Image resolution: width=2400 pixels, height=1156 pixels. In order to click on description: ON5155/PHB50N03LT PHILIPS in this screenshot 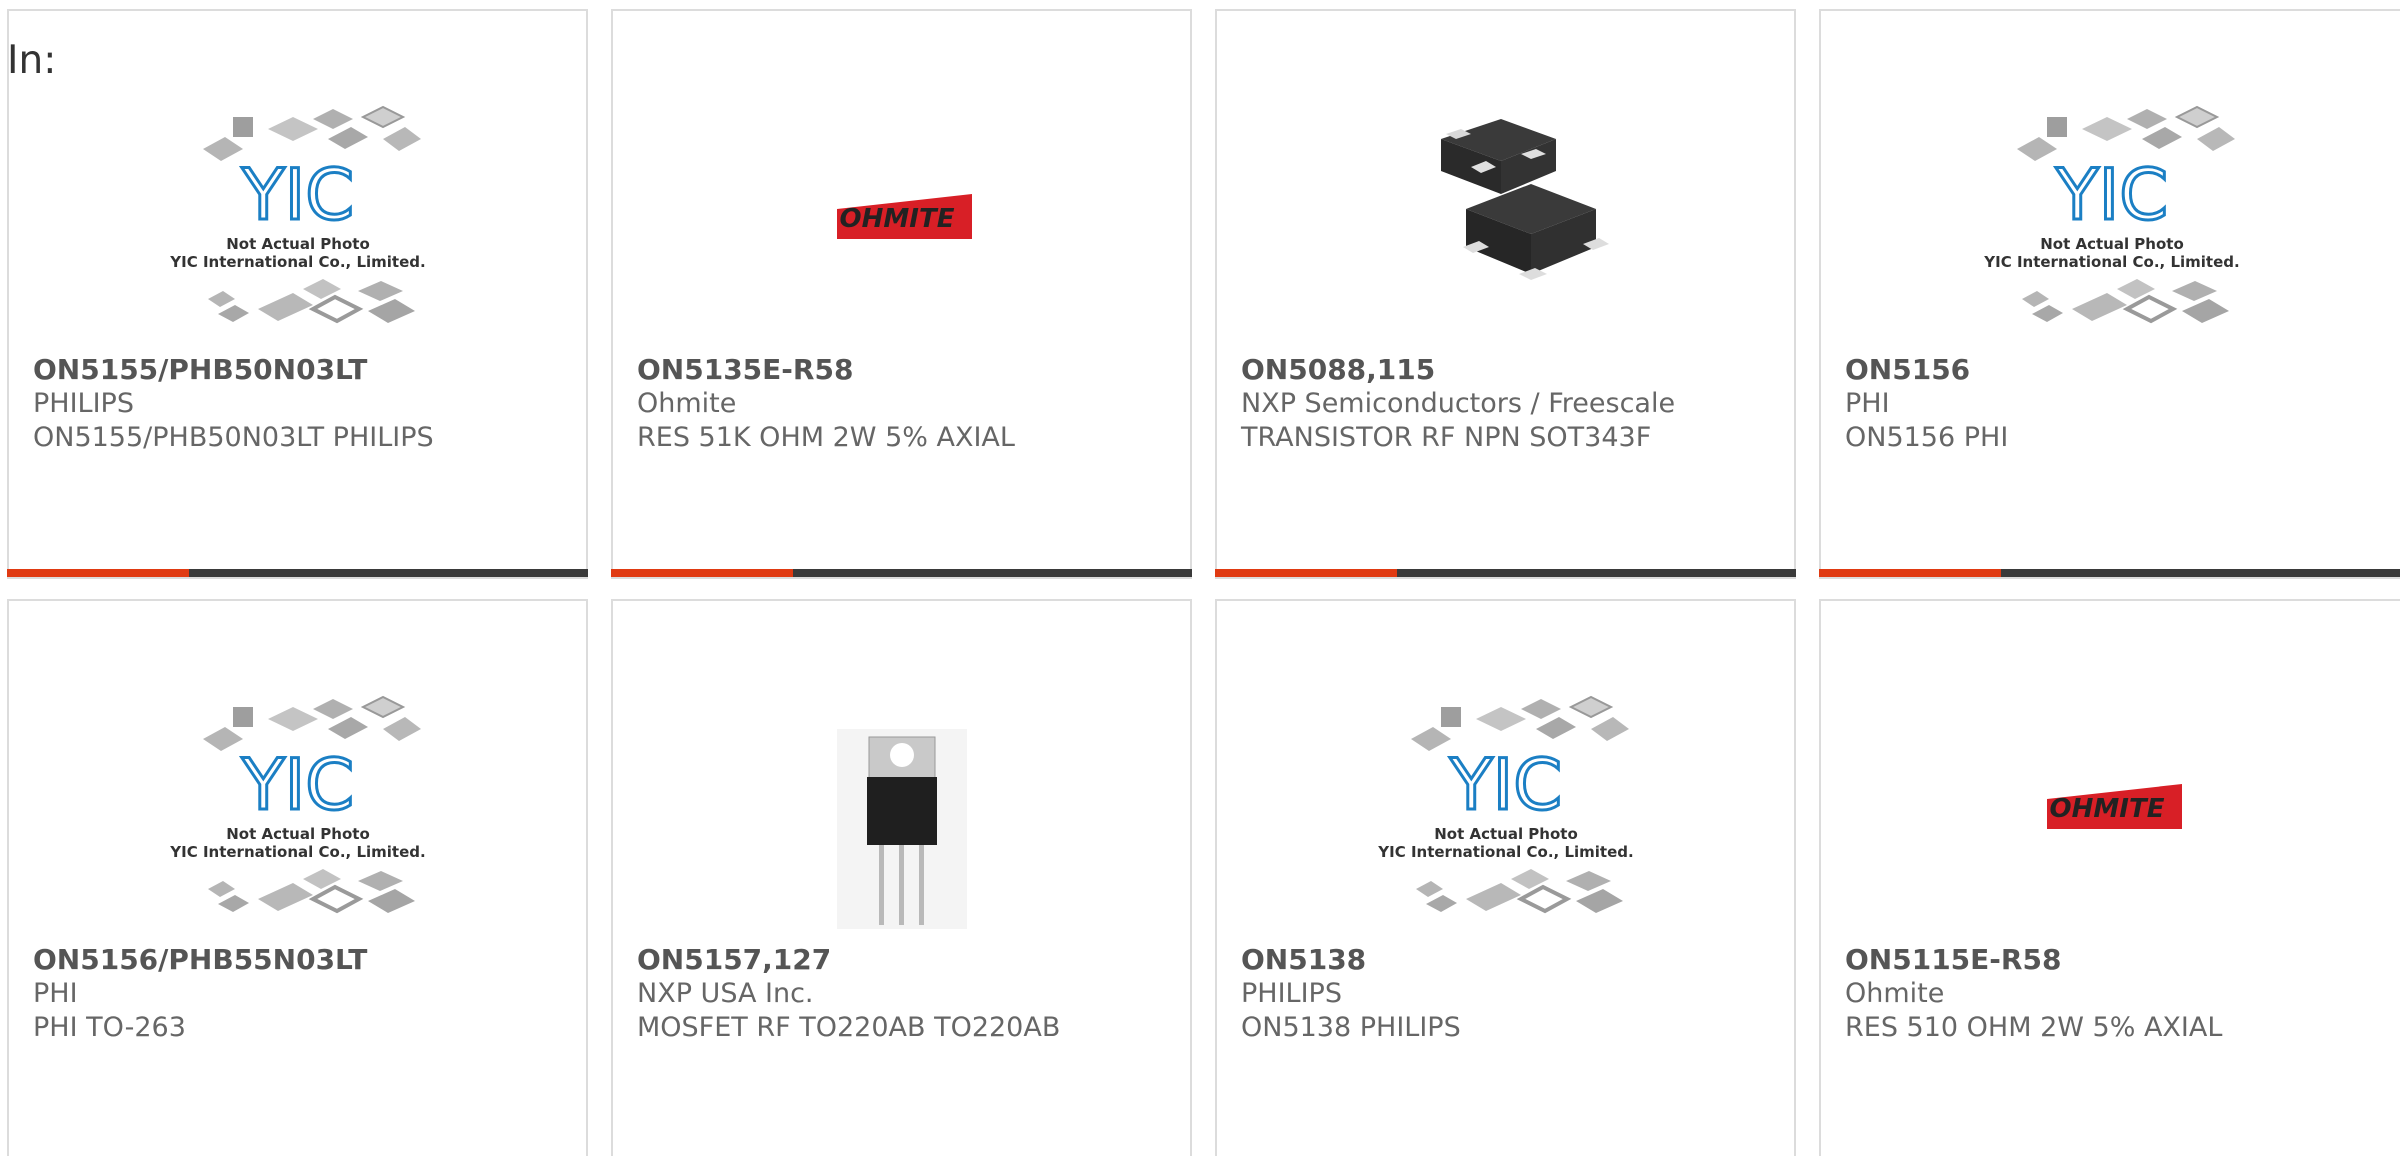, I will do `click(233, 437)`.